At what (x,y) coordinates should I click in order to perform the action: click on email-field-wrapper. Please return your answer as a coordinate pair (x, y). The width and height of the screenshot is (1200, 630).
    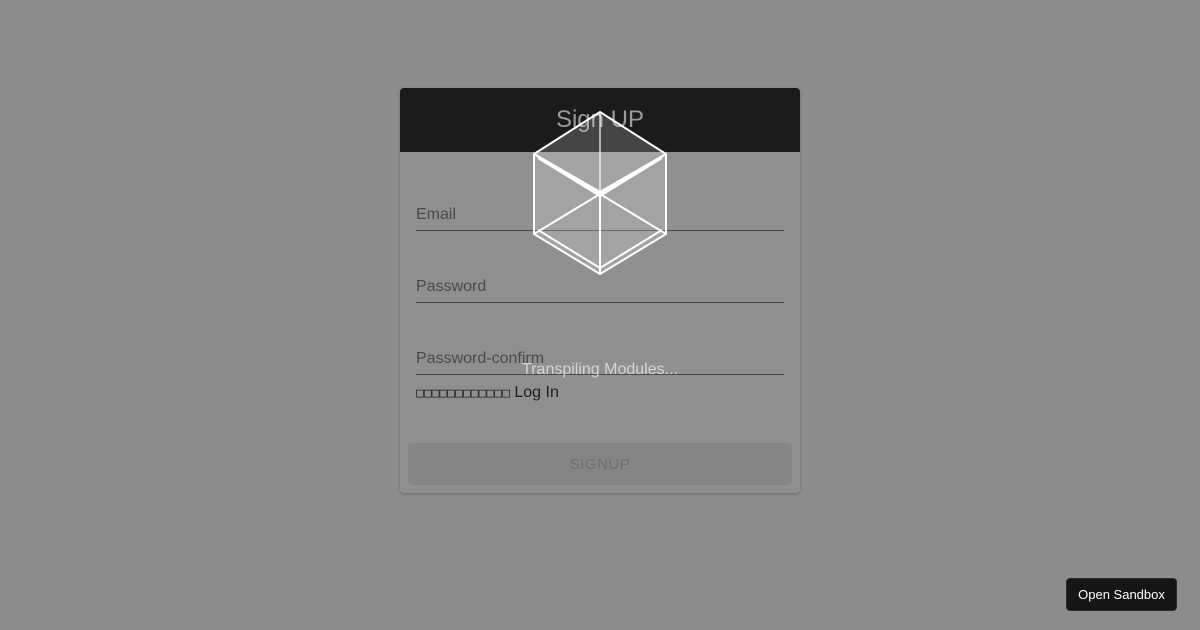
    Looking at the image, I should click on (600, 215).